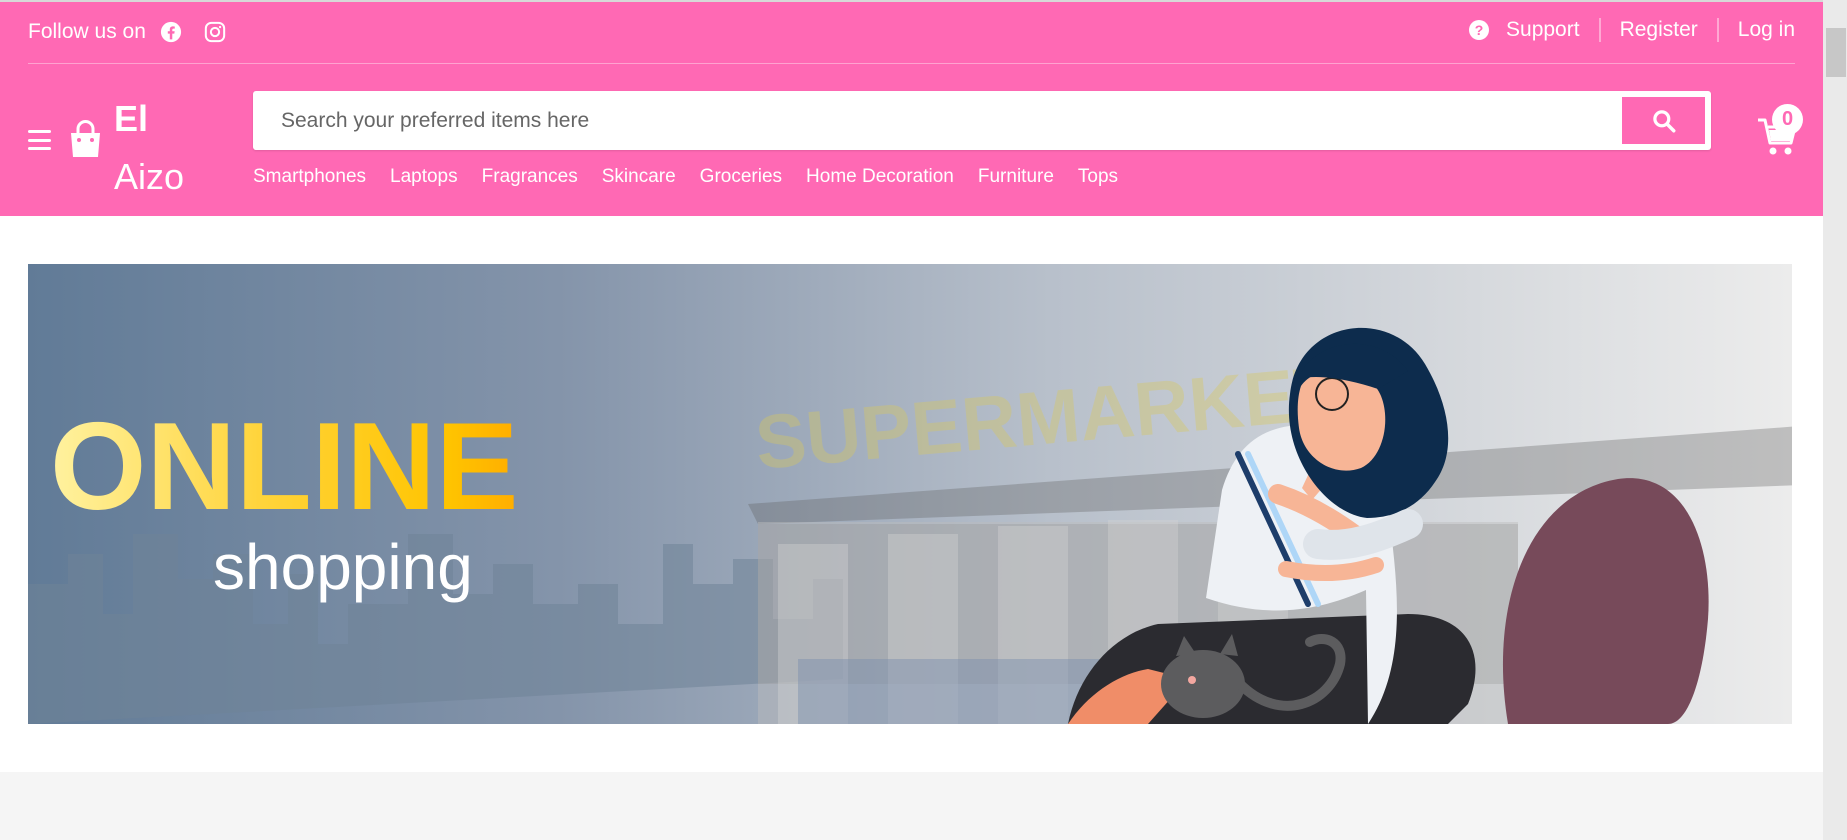 The width and height of the screenshot is (1847, 840). Describe the element at coordinates (343, 567) in the screenshot. I see `banner-subline: shopping` at that location.